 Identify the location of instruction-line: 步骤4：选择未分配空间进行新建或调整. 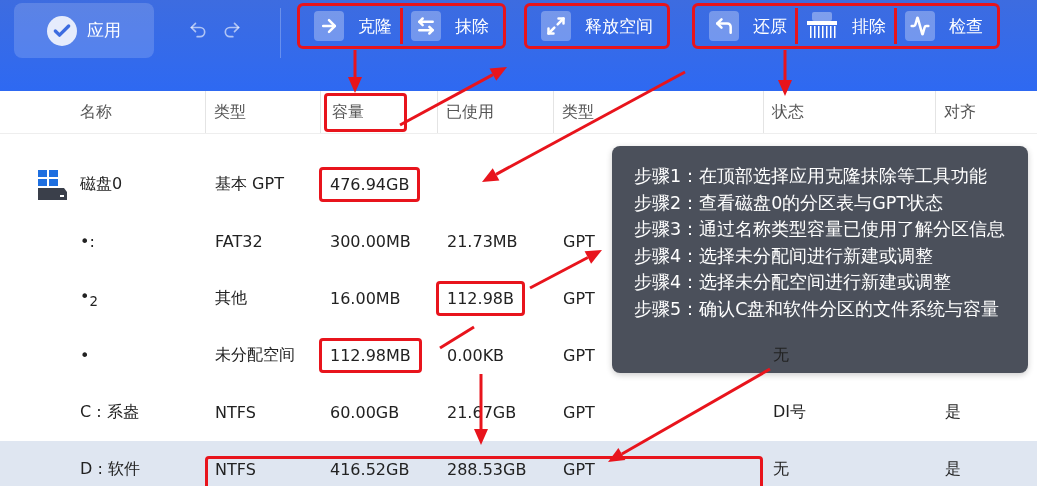
(793, 282).